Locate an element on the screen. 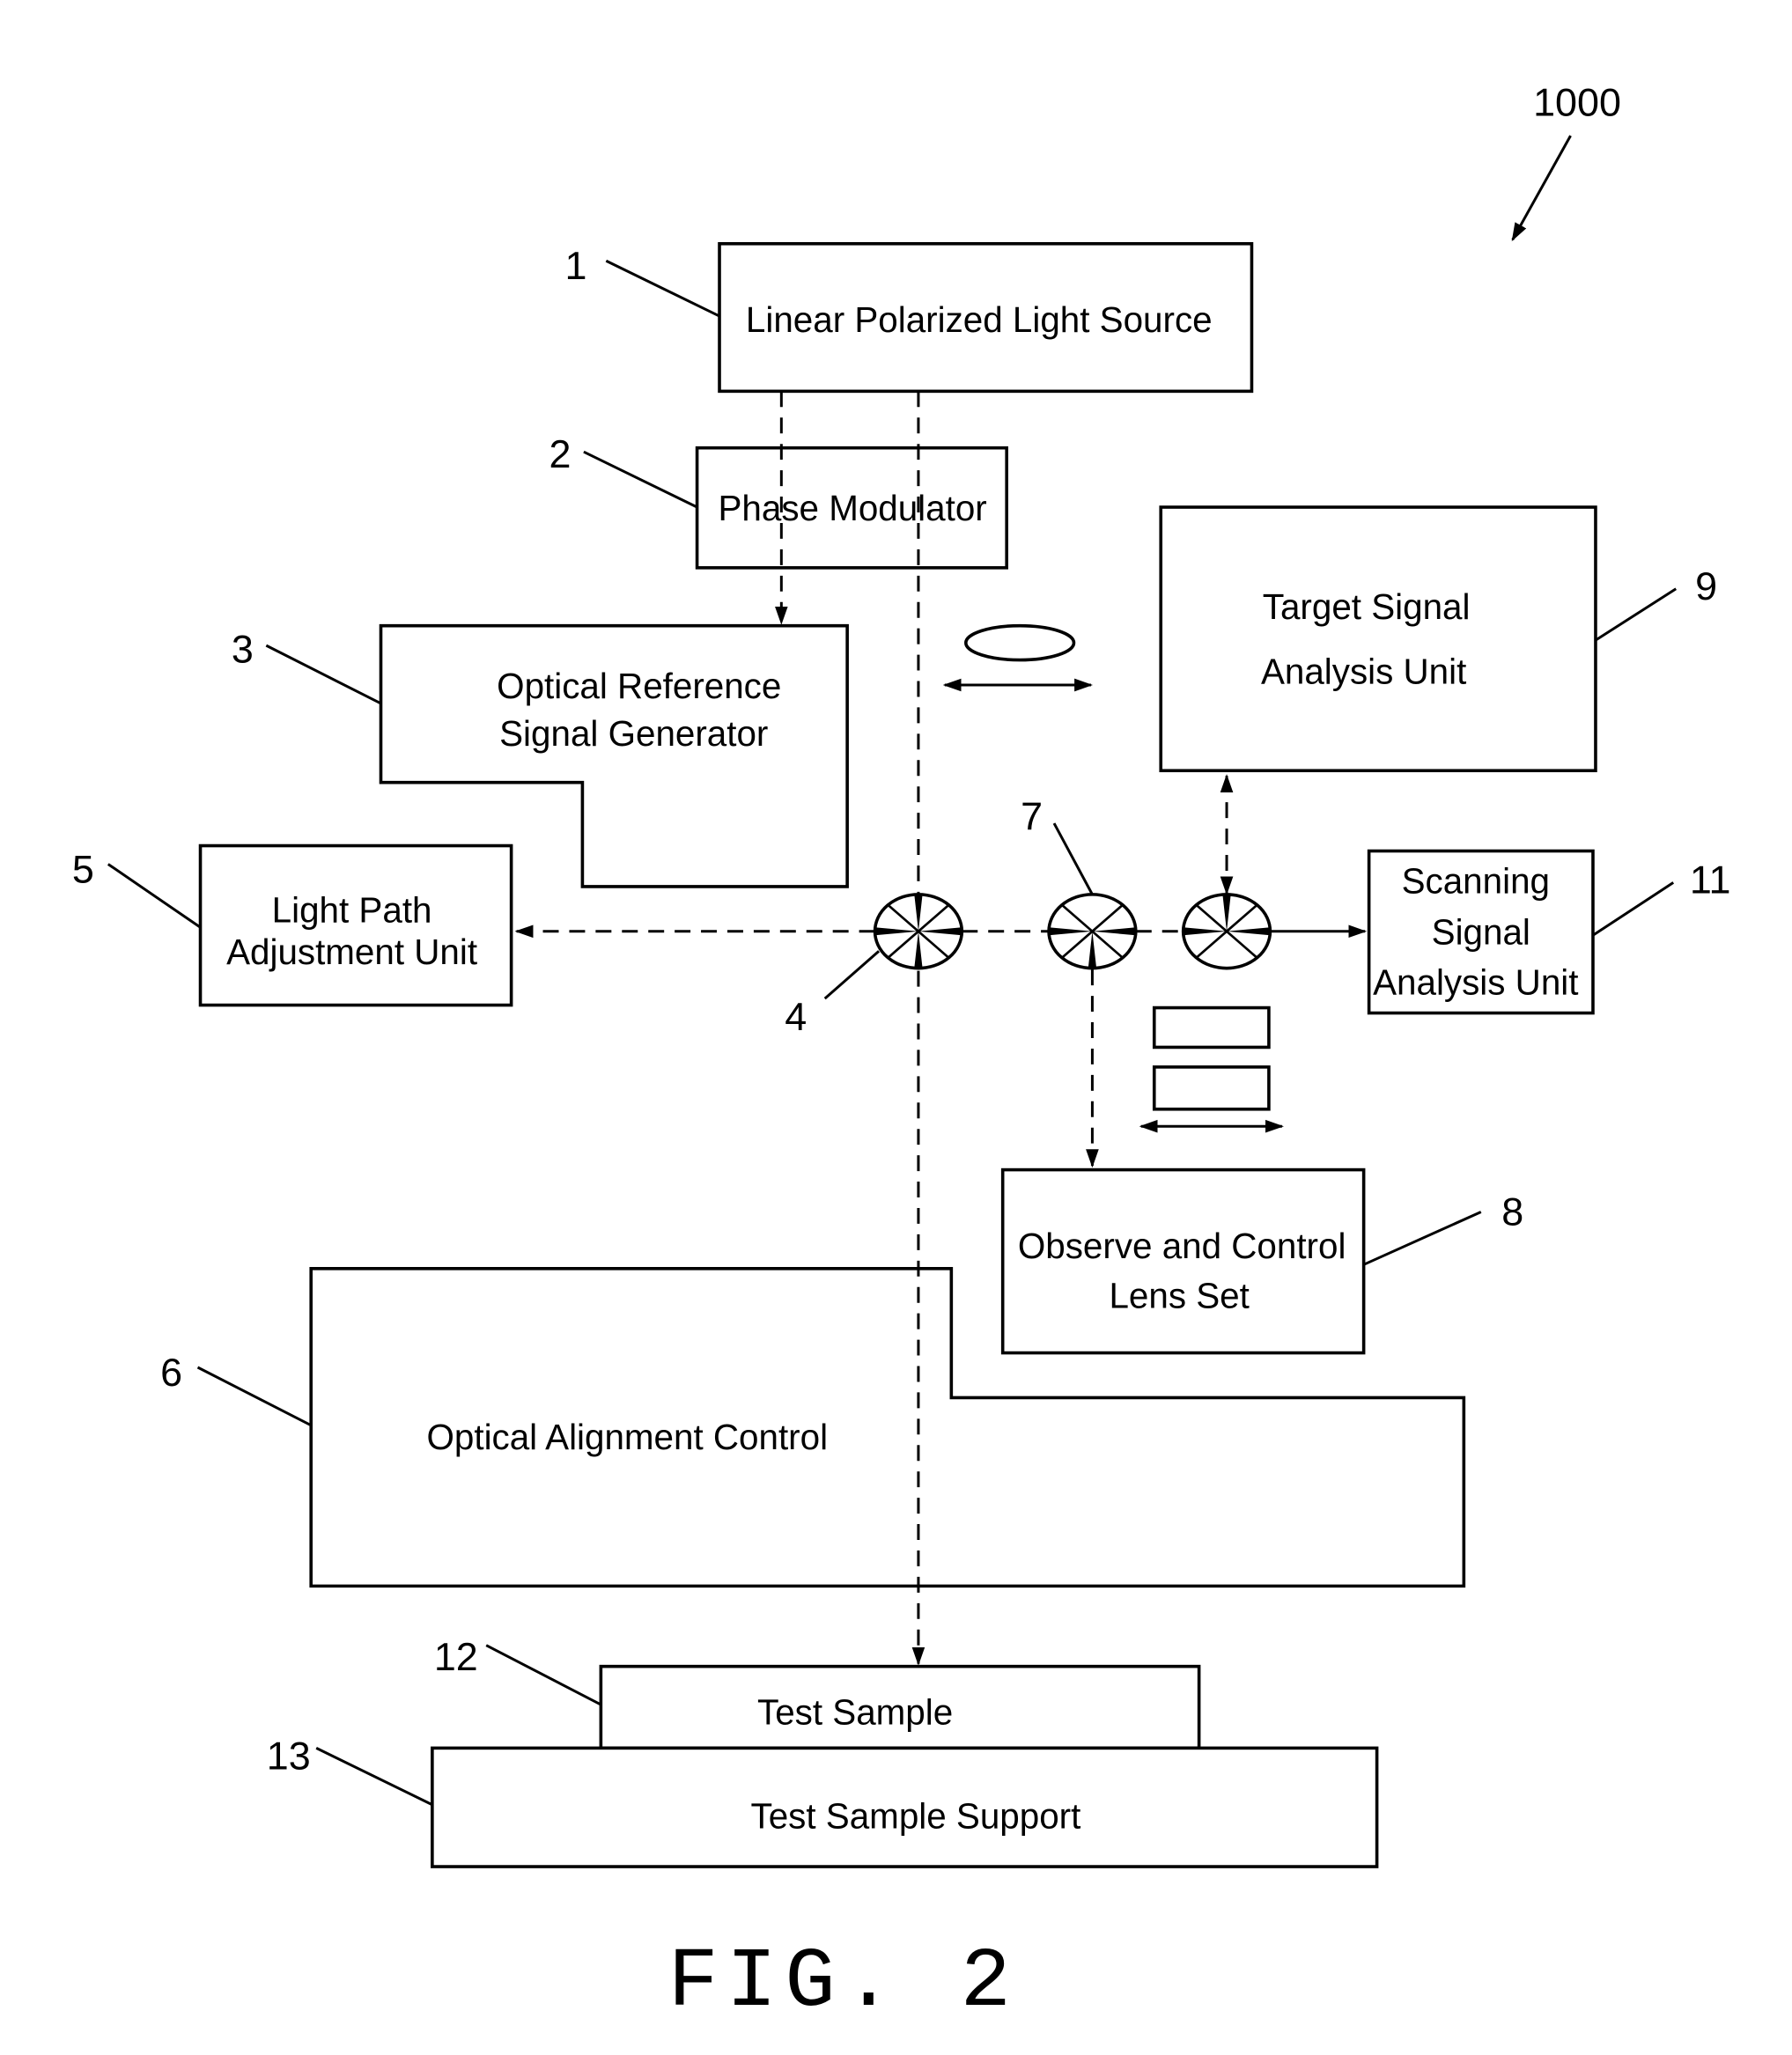  observe-lens-block: Observe and Control Lens Set 8 is located at coordinates (1261, 1261).